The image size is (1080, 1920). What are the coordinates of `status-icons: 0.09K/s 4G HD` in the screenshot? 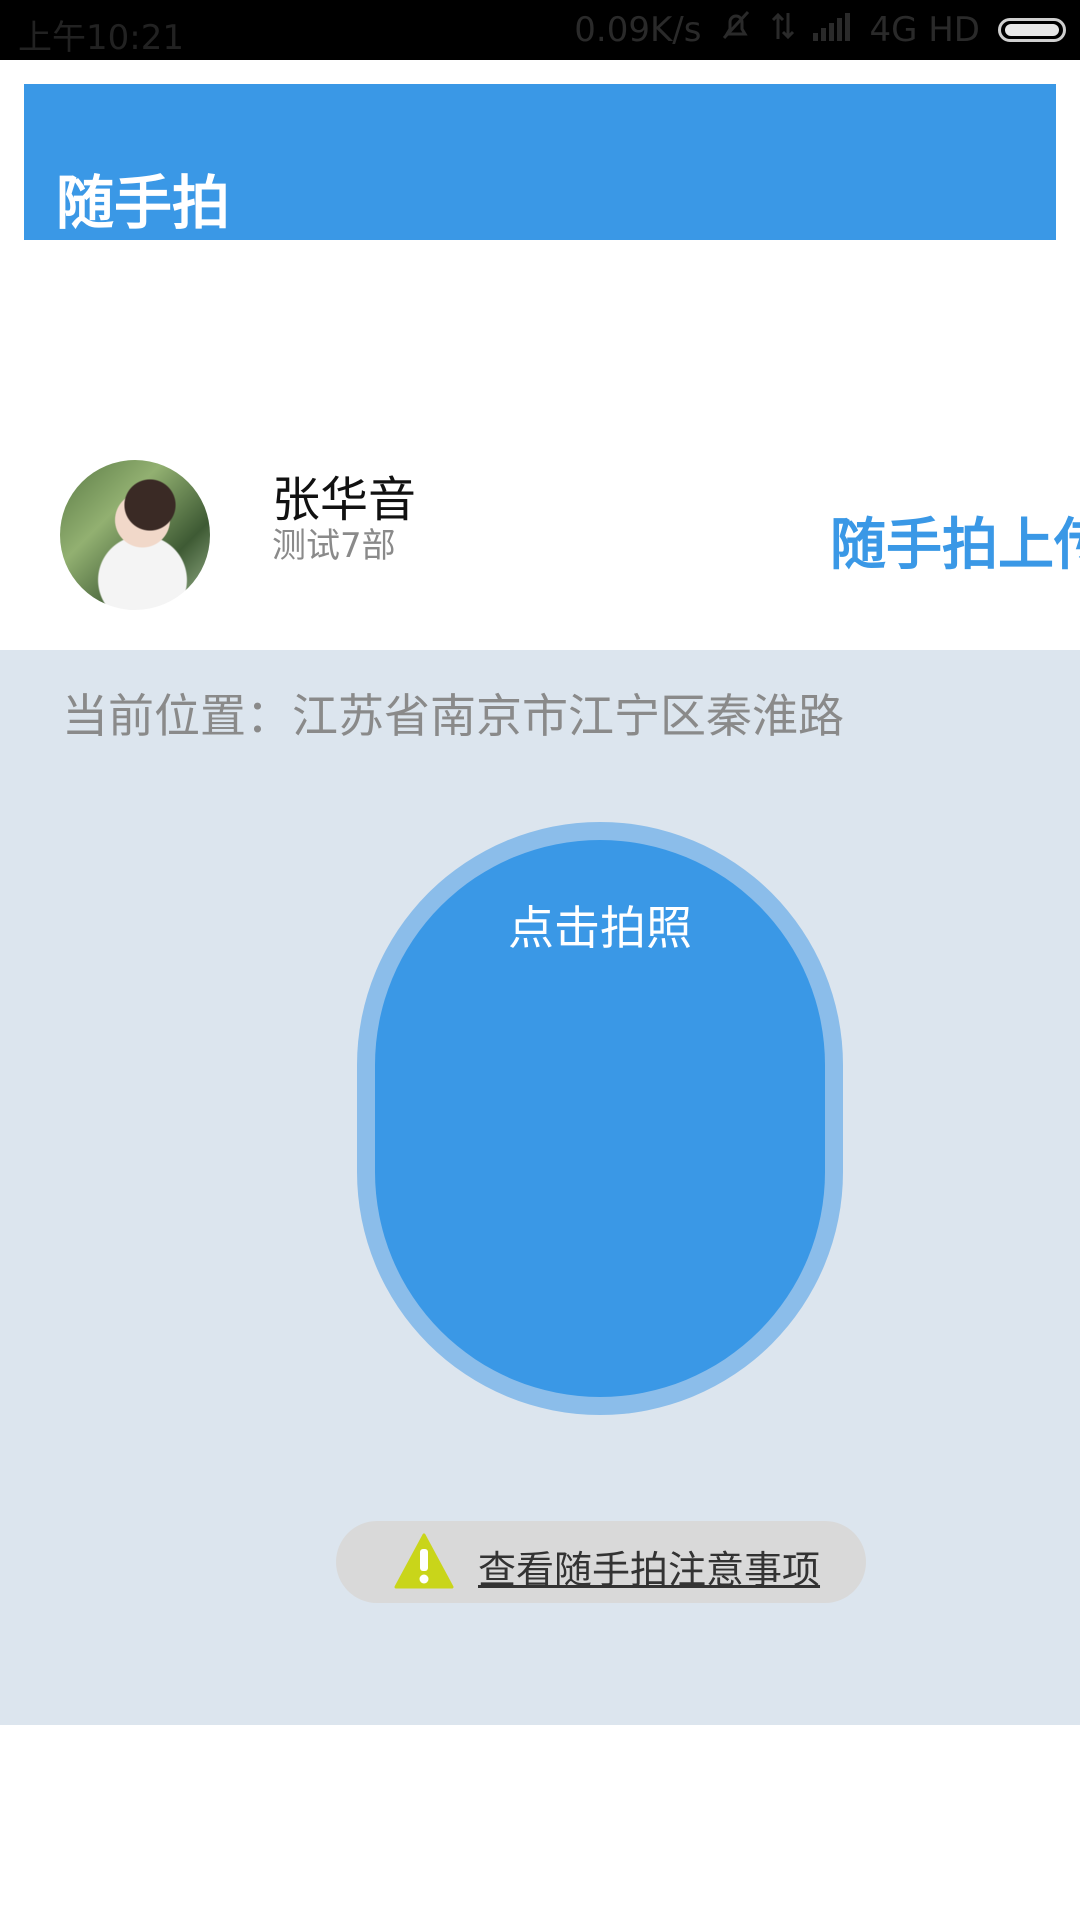 It's located at (820, 29).